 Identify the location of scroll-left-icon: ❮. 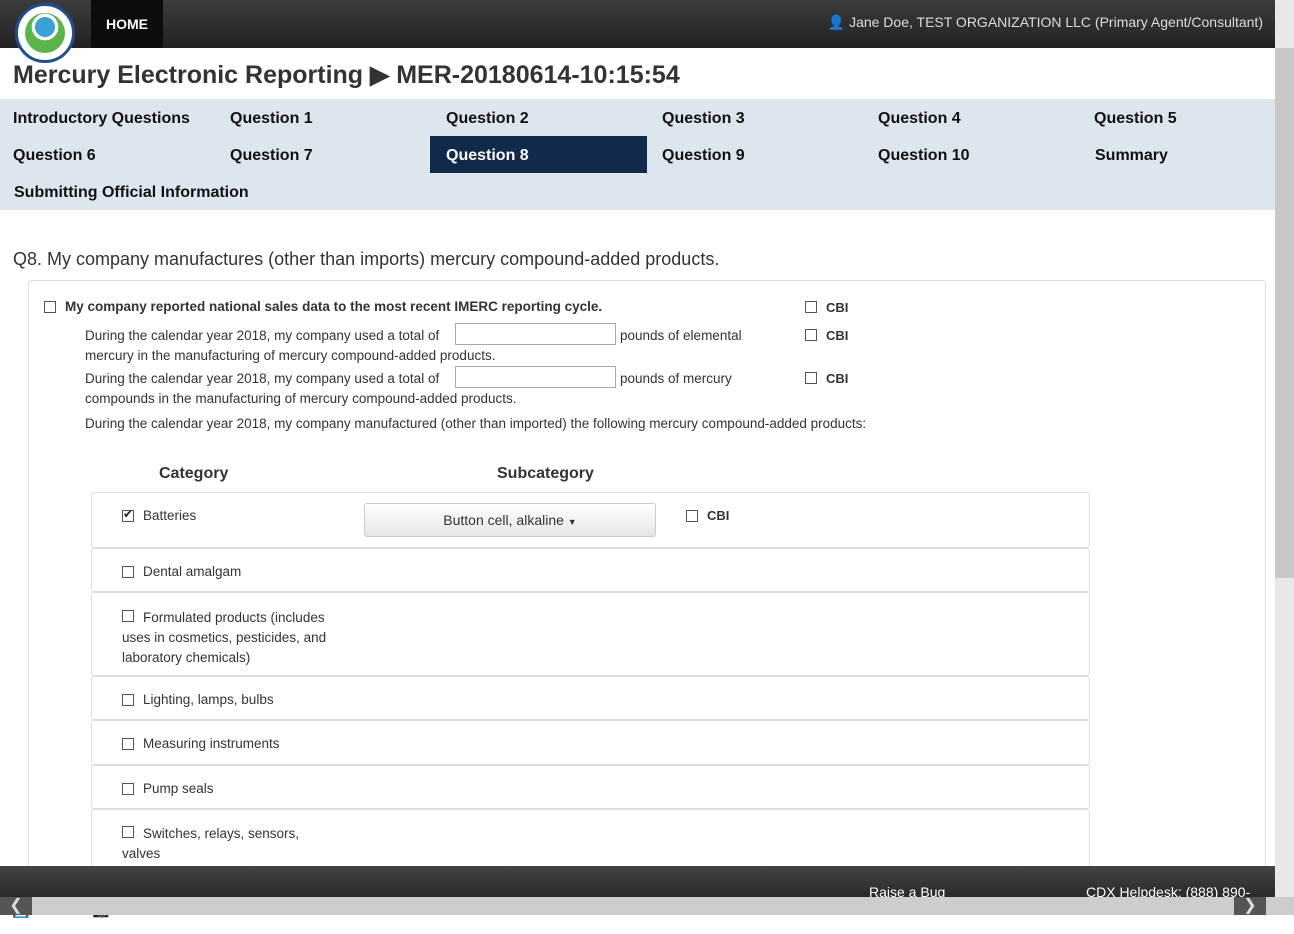
(16, 906).